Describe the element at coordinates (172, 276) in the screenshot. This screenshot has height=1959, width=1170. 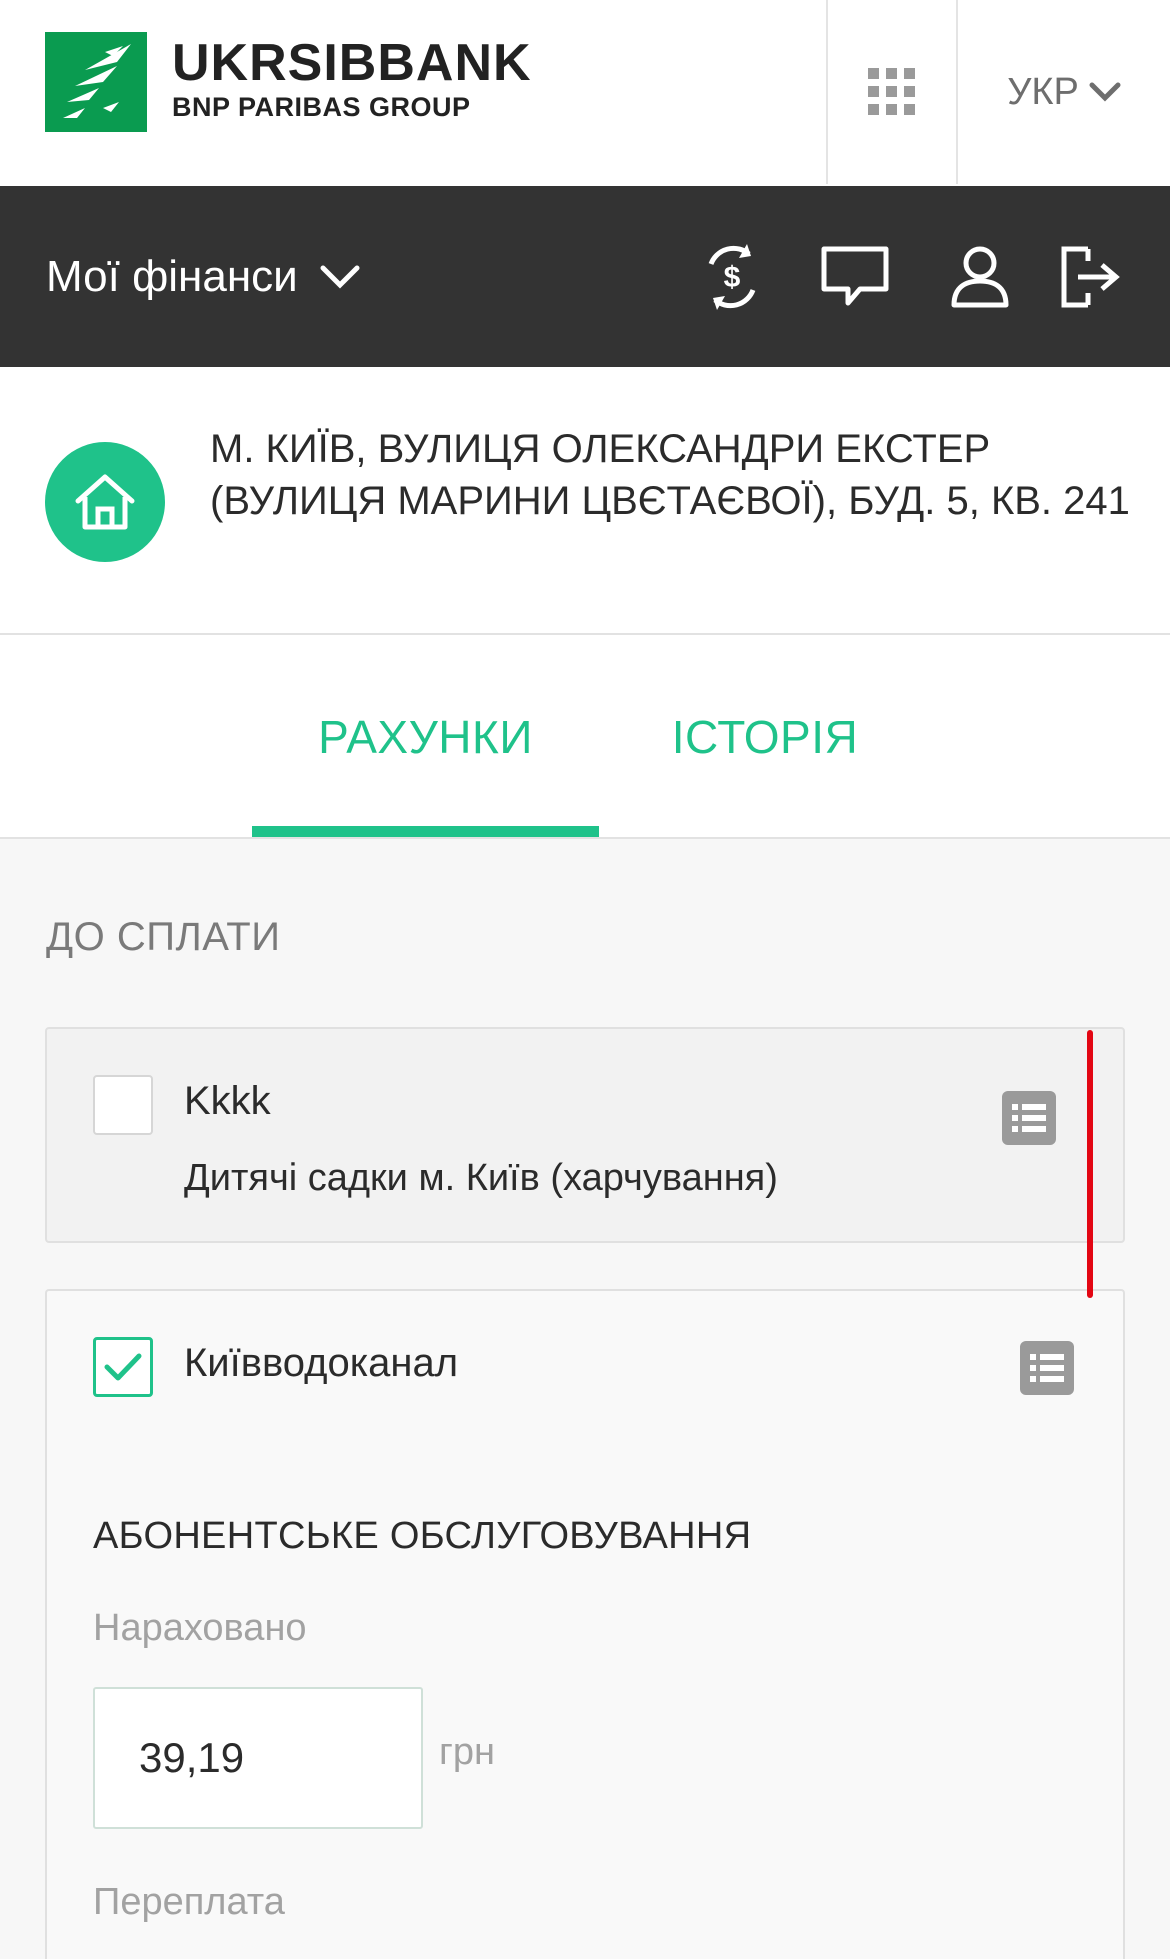
I see `navbar-title: Мої фінанси` at that location.